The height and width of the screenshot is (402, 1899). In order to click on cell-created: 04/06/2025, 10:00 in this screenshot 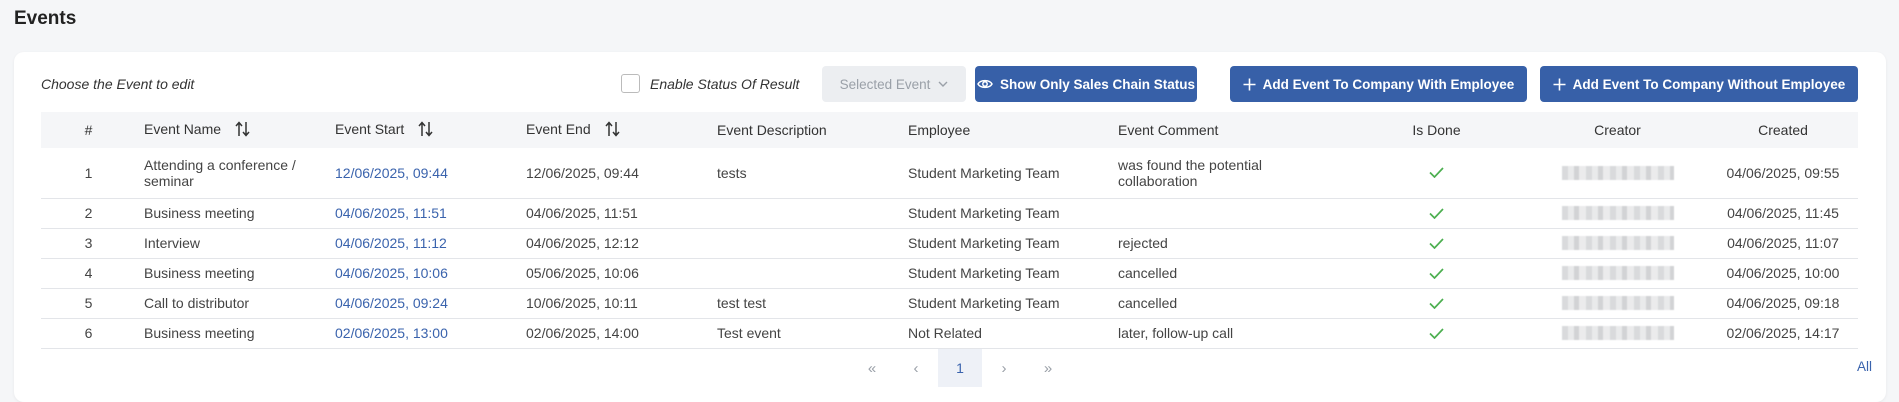, I will do `click(1783, 273)`.